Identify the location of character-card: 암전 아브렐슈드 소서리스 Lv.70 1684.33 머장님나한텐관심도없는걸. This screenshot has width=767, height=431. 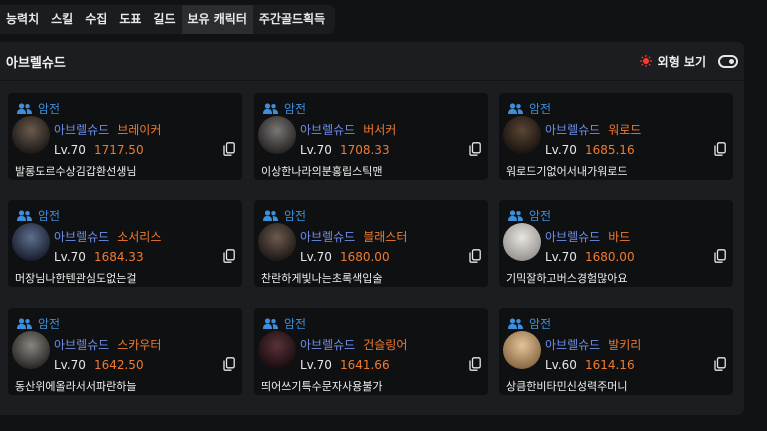
(125, 243).